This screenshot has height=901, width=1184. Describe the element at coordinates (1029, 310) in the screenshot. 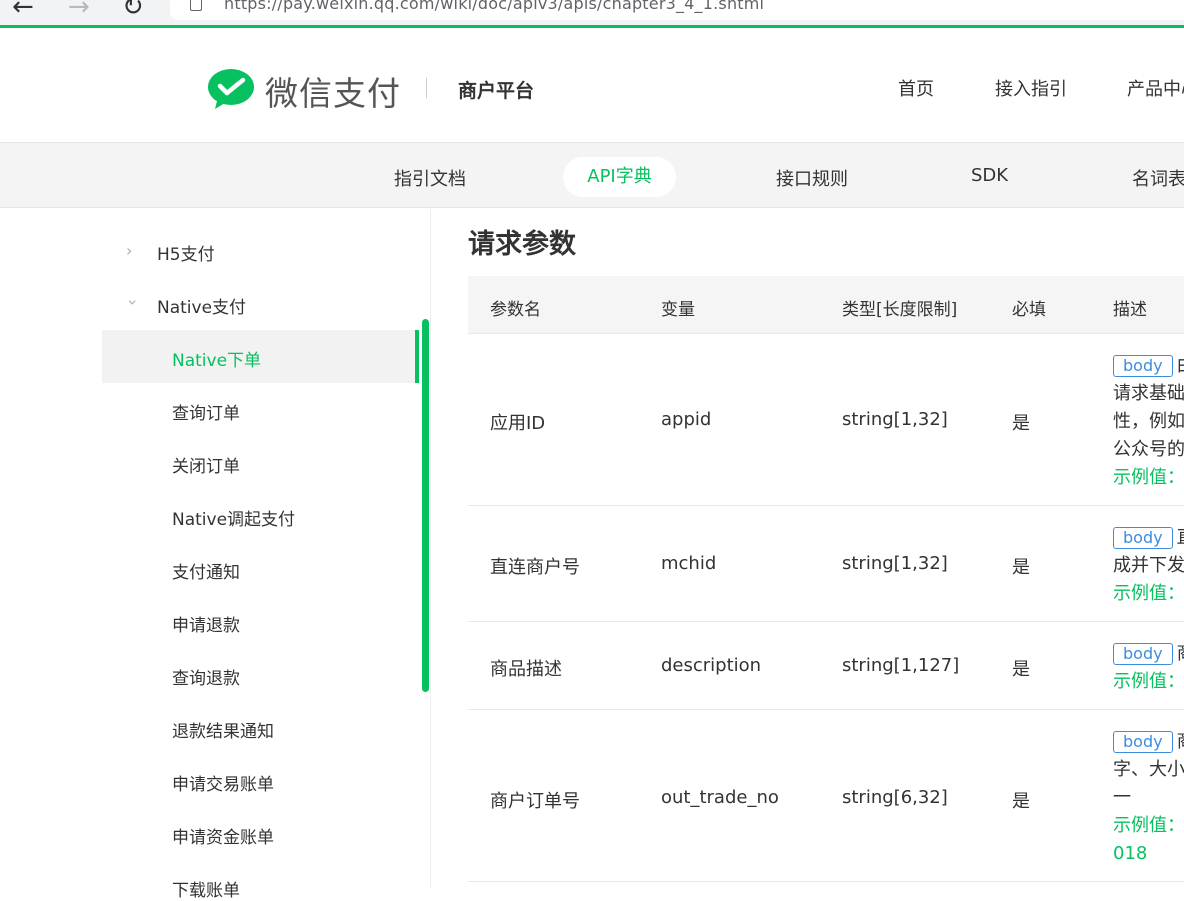

I see `column-header-required: 必填` at that location.